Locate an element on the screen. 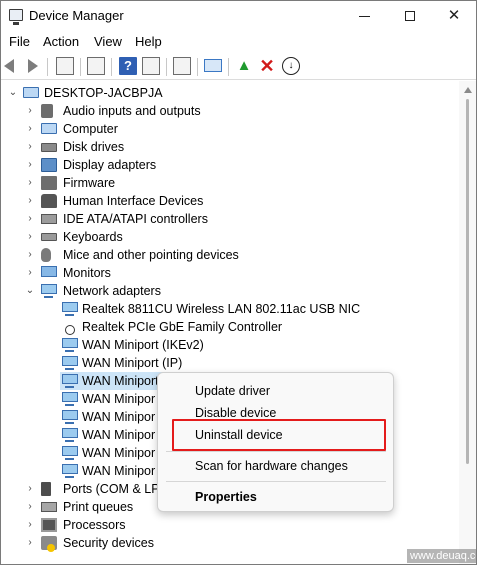 The height and width of the screenshot is (565, 477). tree-item-display-adapters: › Display adapters is located at coordinates (151, 165).